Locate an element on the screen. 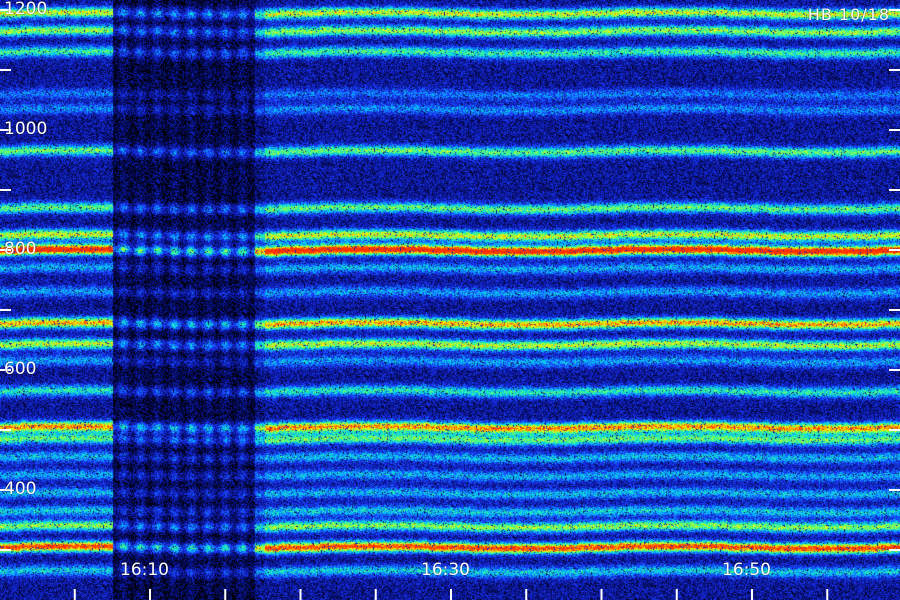  y-tick-label: 800 is located at coordinates (20, 249).